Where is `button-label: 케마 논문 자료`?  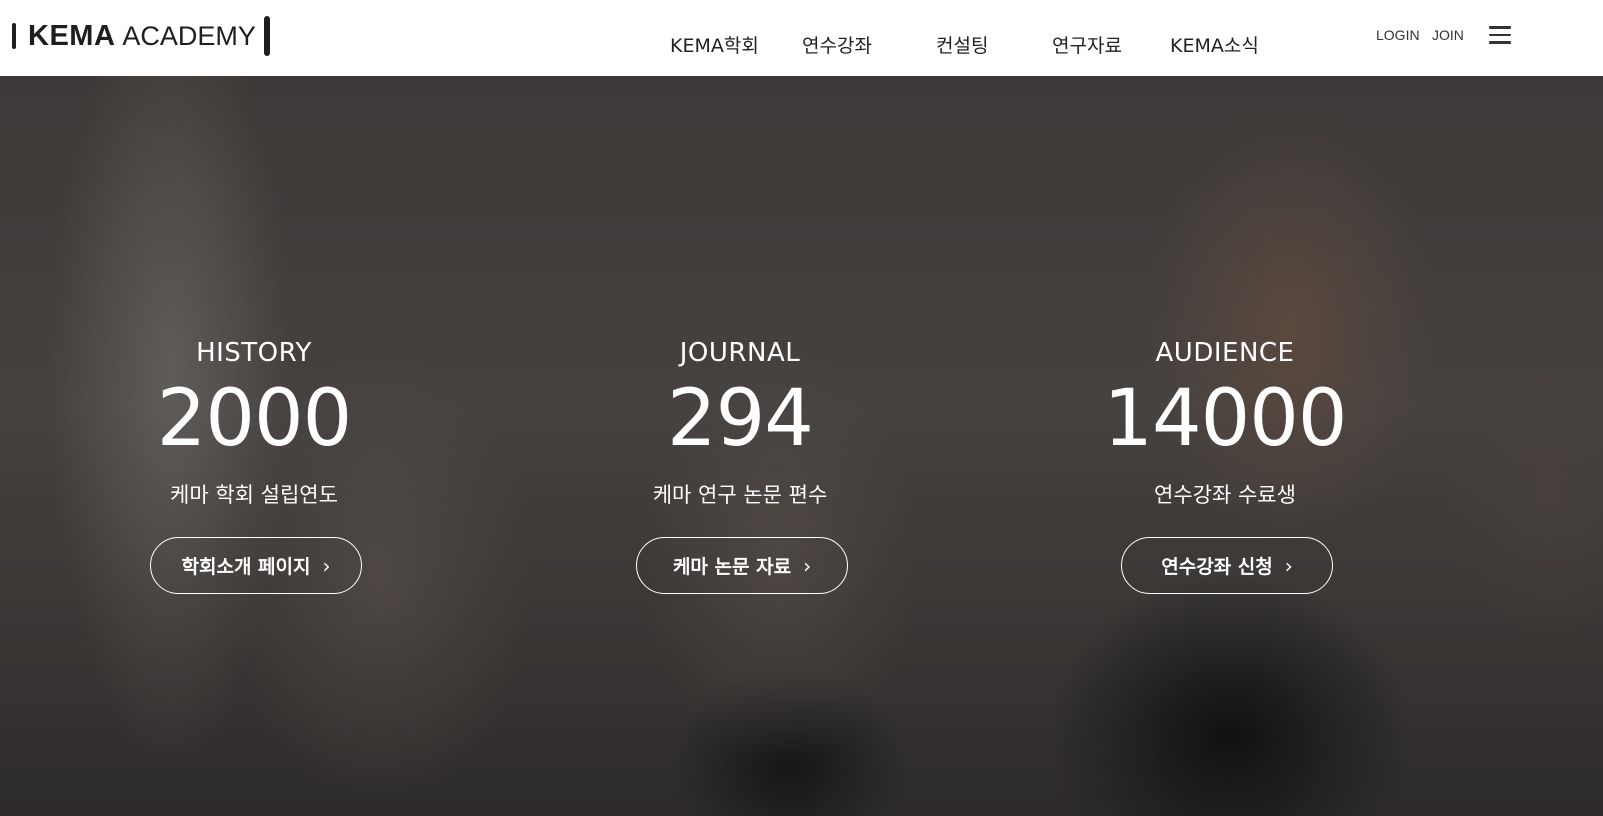
button-label: 케마 논문 자료 is located at coordinates (732, 567).